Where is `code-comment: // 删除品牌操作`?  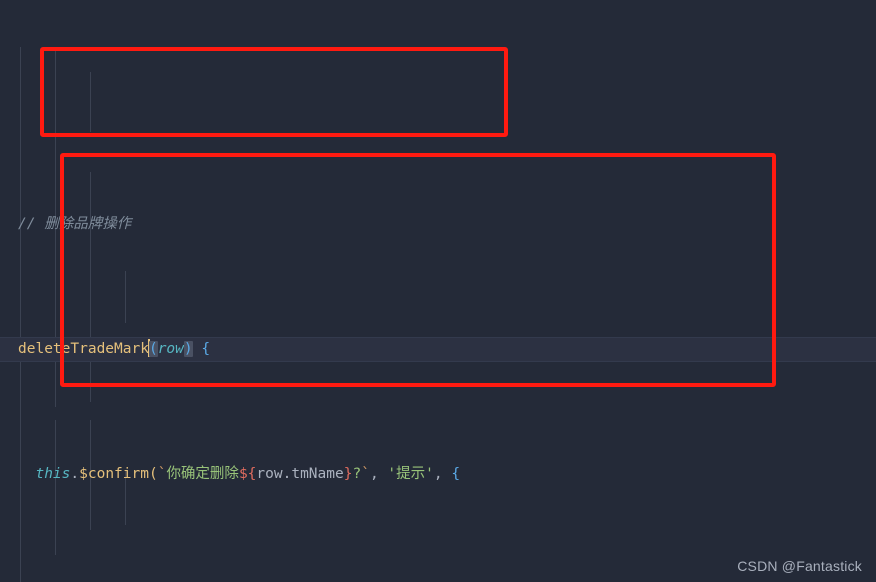 code-comment: // 删除品牌操作 is located at coordinates (75, 224).